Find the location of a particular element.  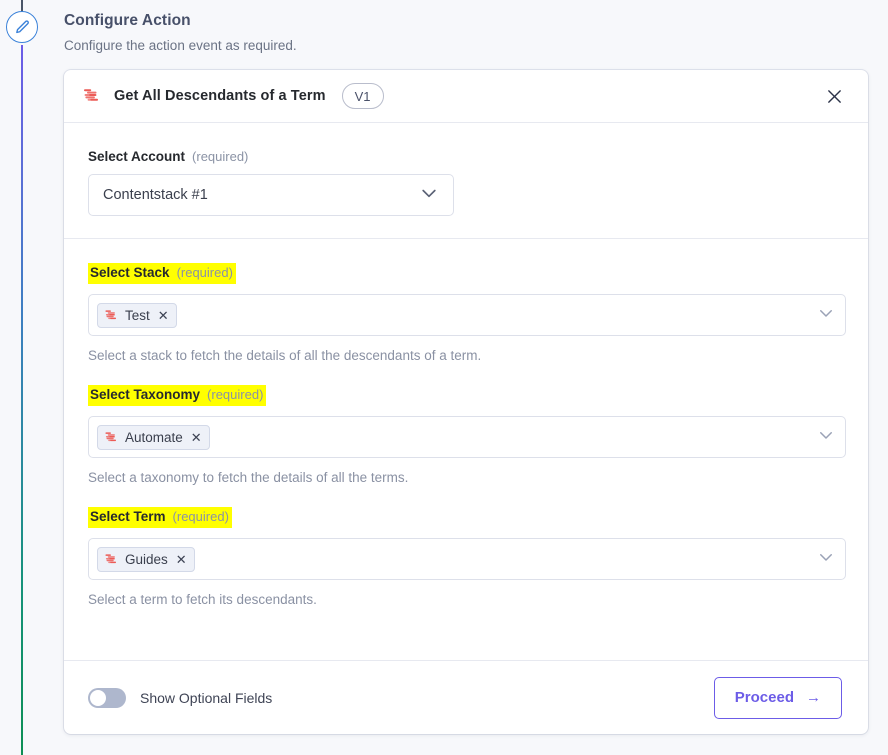

close-icon is located at coordinates (834, 96).